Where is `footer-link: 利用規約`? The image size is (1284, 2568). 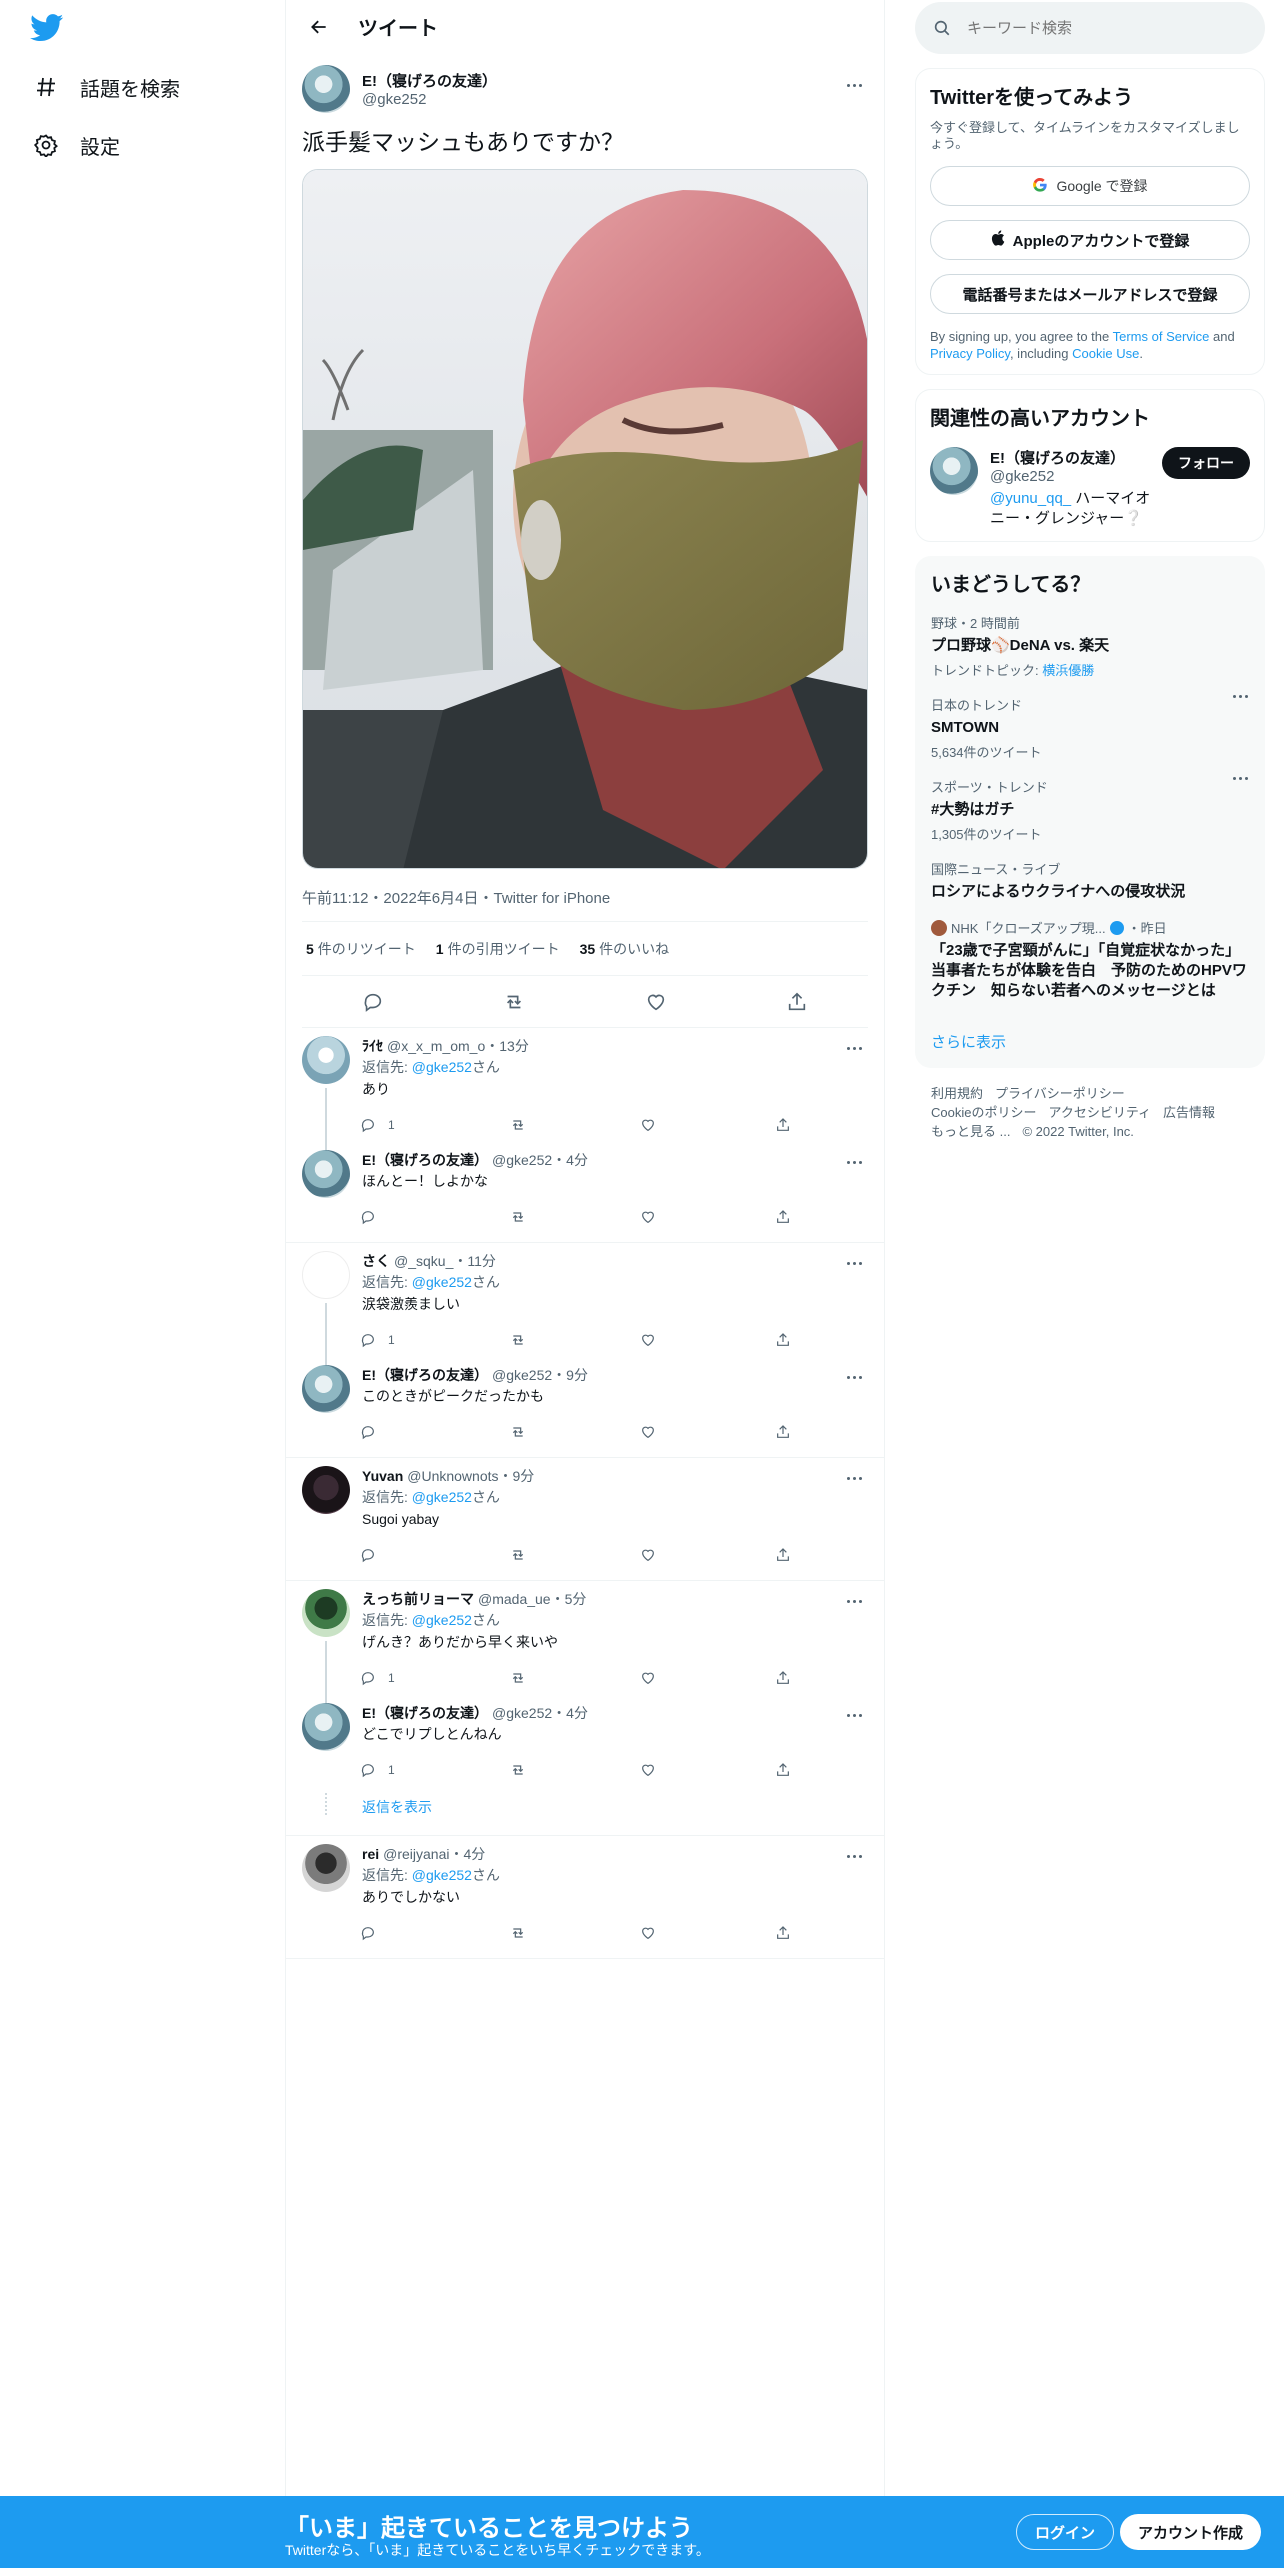
footer-link: 利用規約 is located at coordinates (957, 1093).